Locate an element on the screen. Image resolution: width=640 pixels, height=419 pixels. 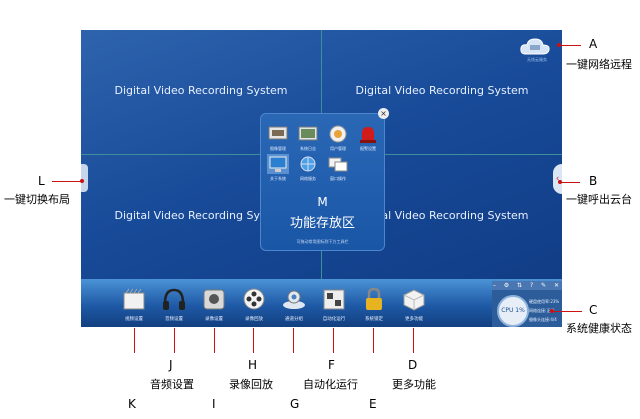
headphones-icon is located at coordinates (174, 299).